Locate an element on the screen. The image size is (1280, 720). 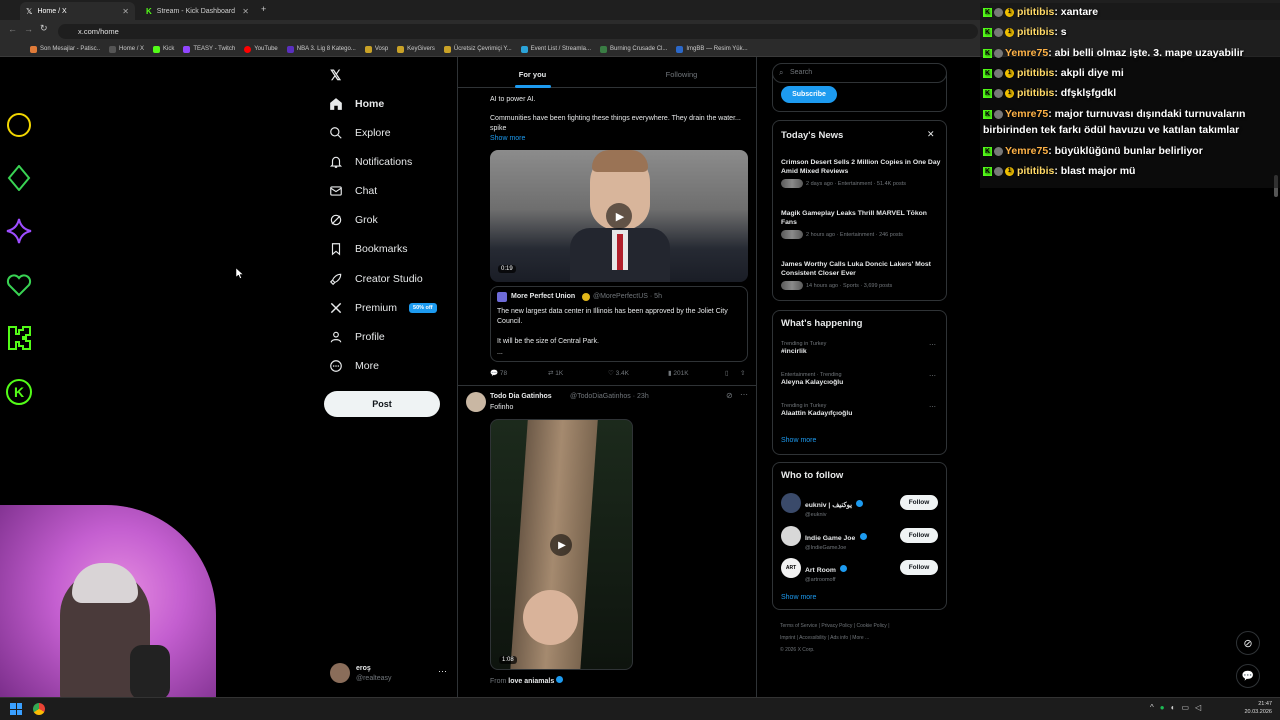
spotify-icon: ● is located at coordinates (1162, 707).